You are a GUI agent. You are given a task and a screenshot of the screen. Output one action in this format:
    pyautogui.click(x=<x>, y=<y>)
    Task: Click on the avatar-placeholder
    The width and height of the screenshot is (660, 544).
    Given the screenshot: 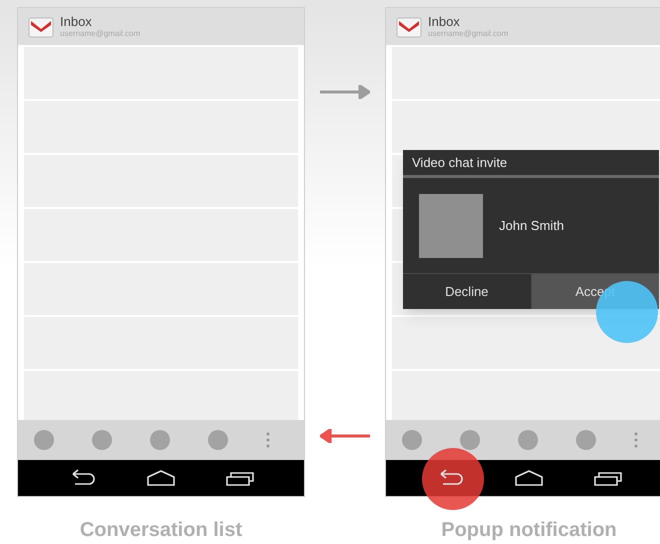 What is the action you would take?
    pyautogui.click(x=451, y=226)
    